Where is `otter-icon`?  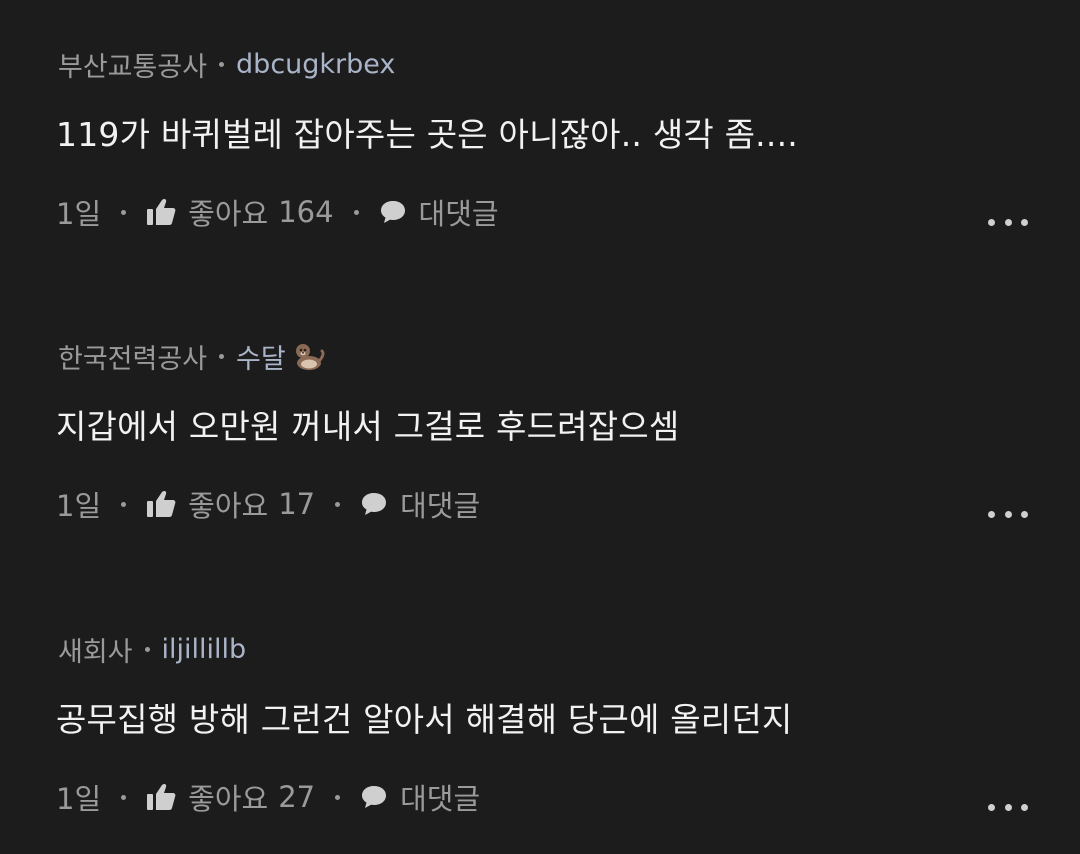 otter-icon is located at coordinates (309, 356).